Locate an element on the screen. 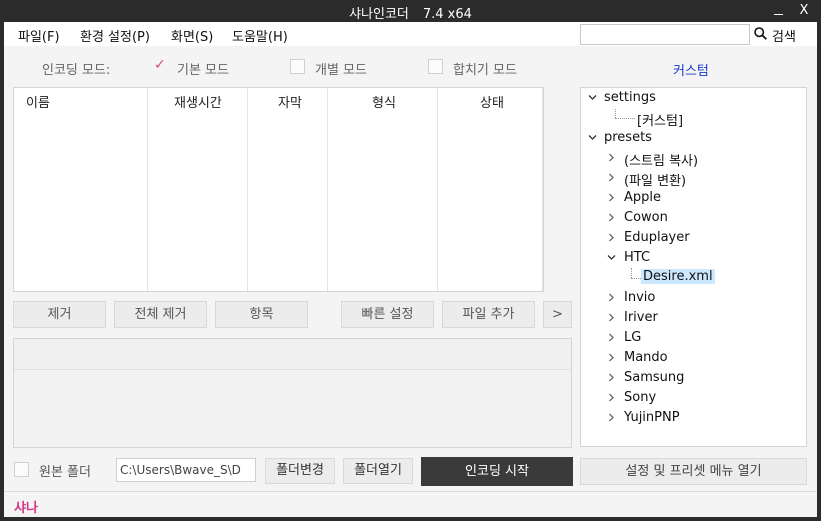 Image resolution: width=821 pixels, height=521 pixels. tree-node-iriver: Iriver is located at coordinates (641, 317).